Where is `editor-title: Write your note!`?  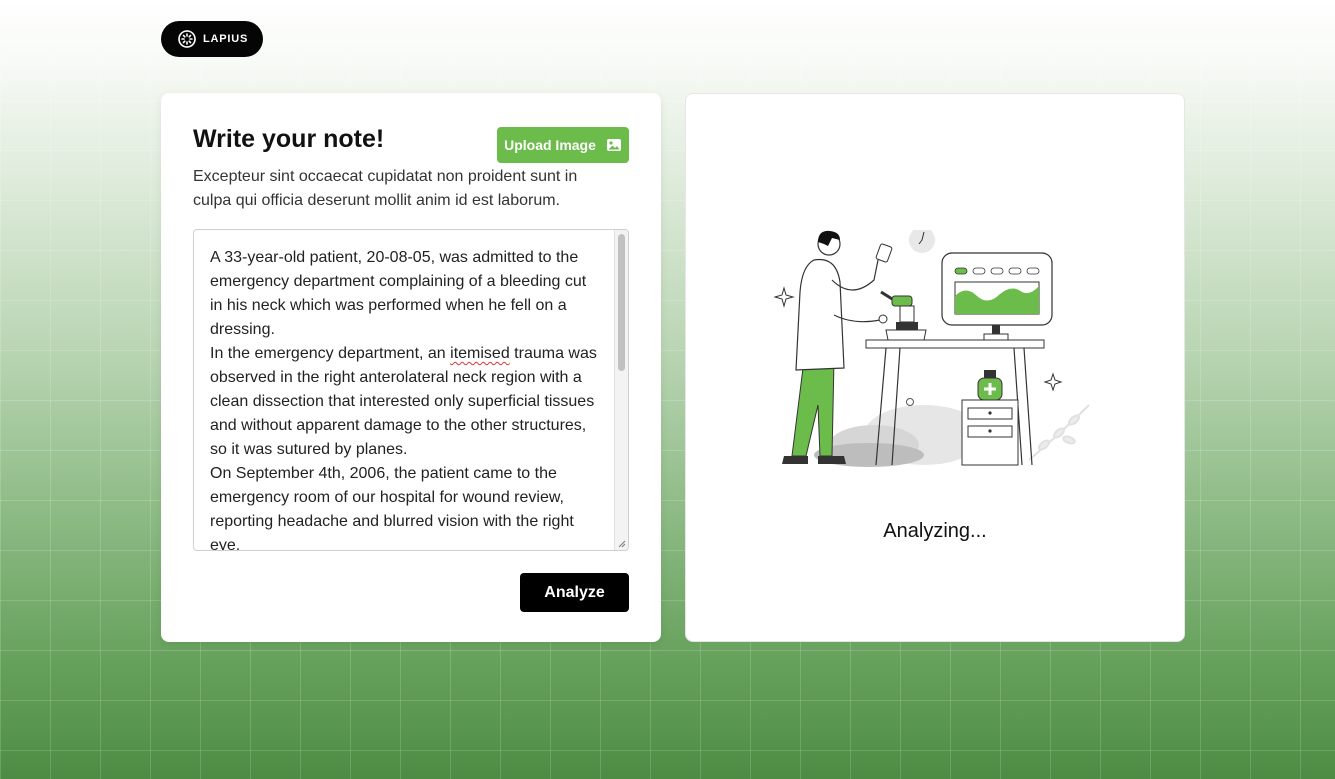 editor-title: Write your note! is located at coordinates (289, 139).